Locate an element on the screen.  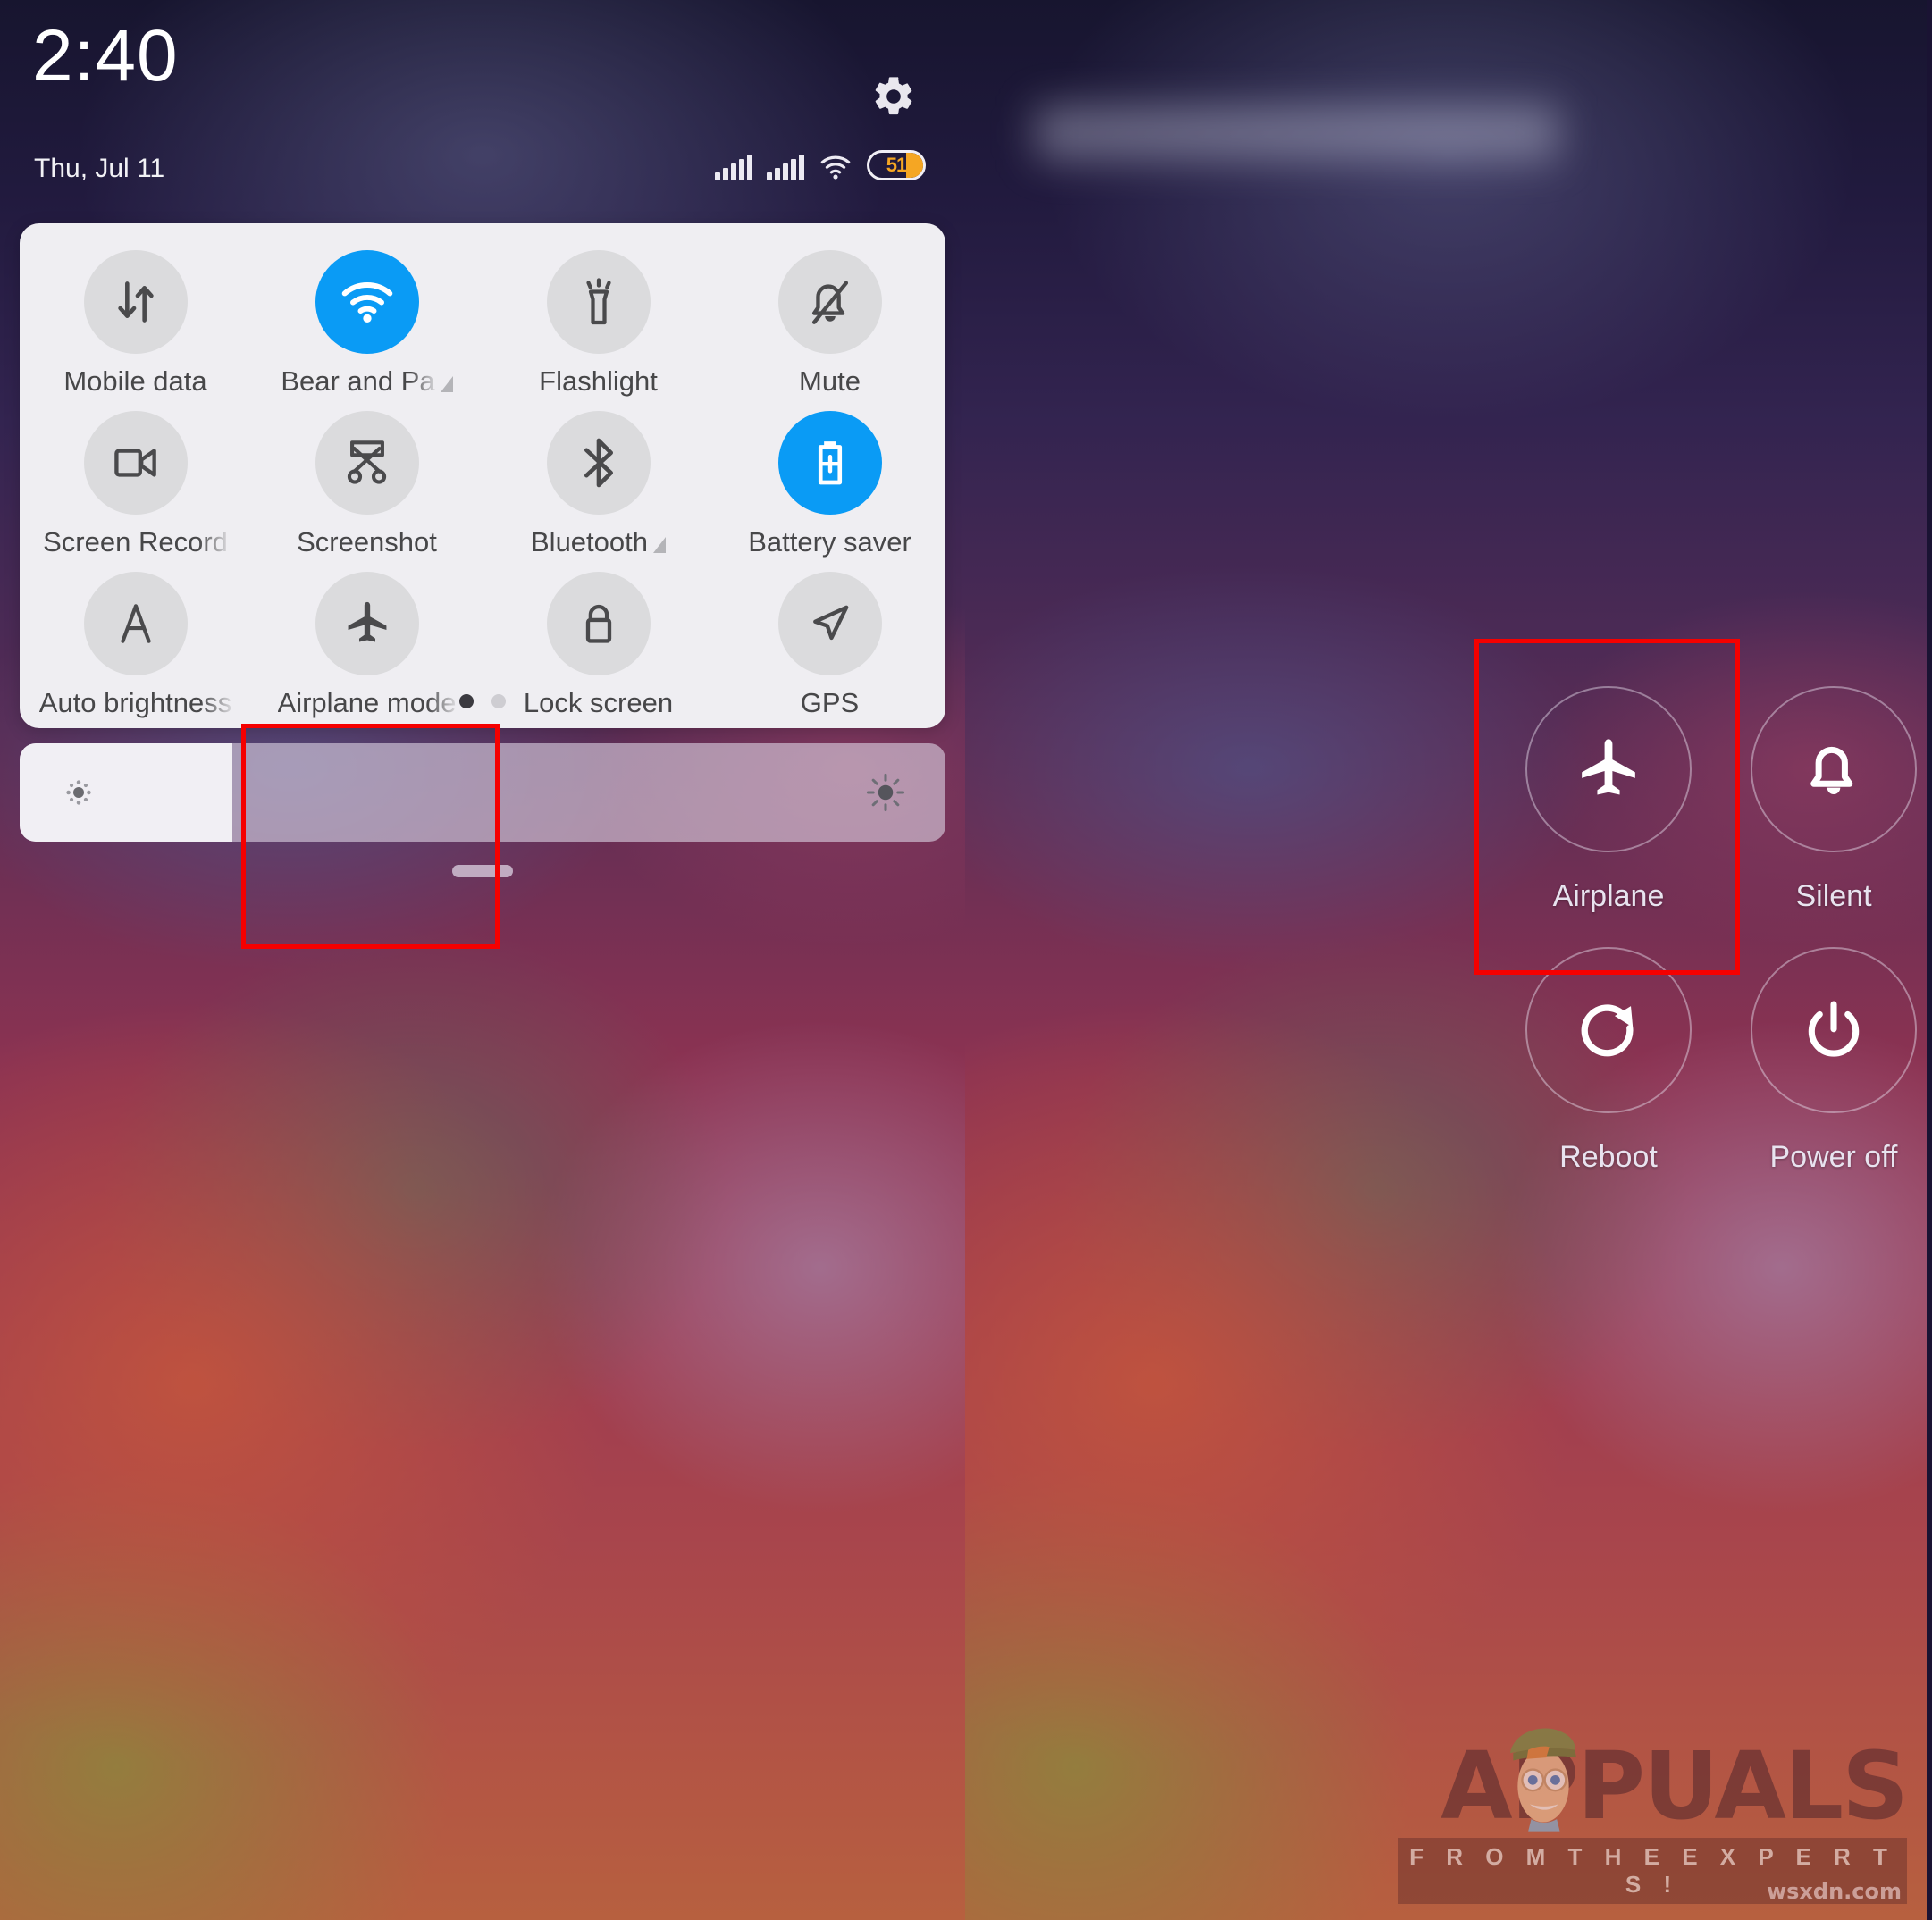
clock-time: 2:40 is located at coordinates (105, 56).